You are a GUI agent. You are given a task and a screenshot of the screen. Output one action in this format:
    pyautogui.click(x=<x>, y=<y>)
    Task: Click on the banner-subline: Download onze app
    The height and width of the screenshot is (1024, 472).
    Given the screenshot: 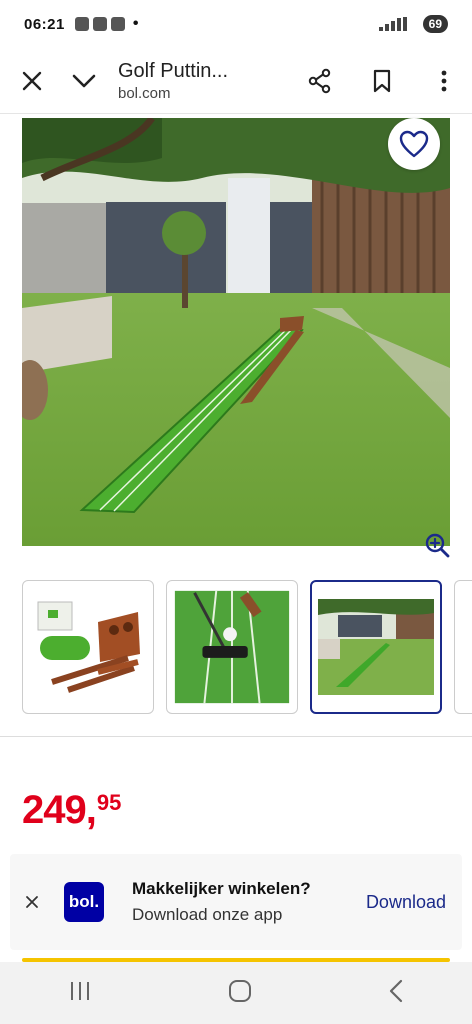 What is the action you would take?
    pyautogui.click(x=207, y=914)
    